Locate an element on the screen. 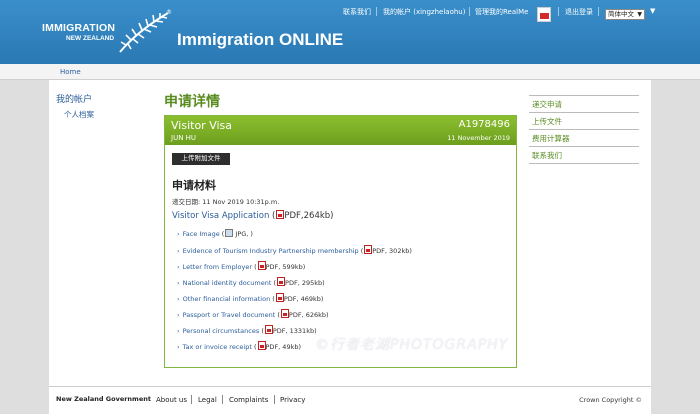 This screenshot has height=414, width=700. document-meta: PDF, 302kb) is located at coordinates (392, 251).